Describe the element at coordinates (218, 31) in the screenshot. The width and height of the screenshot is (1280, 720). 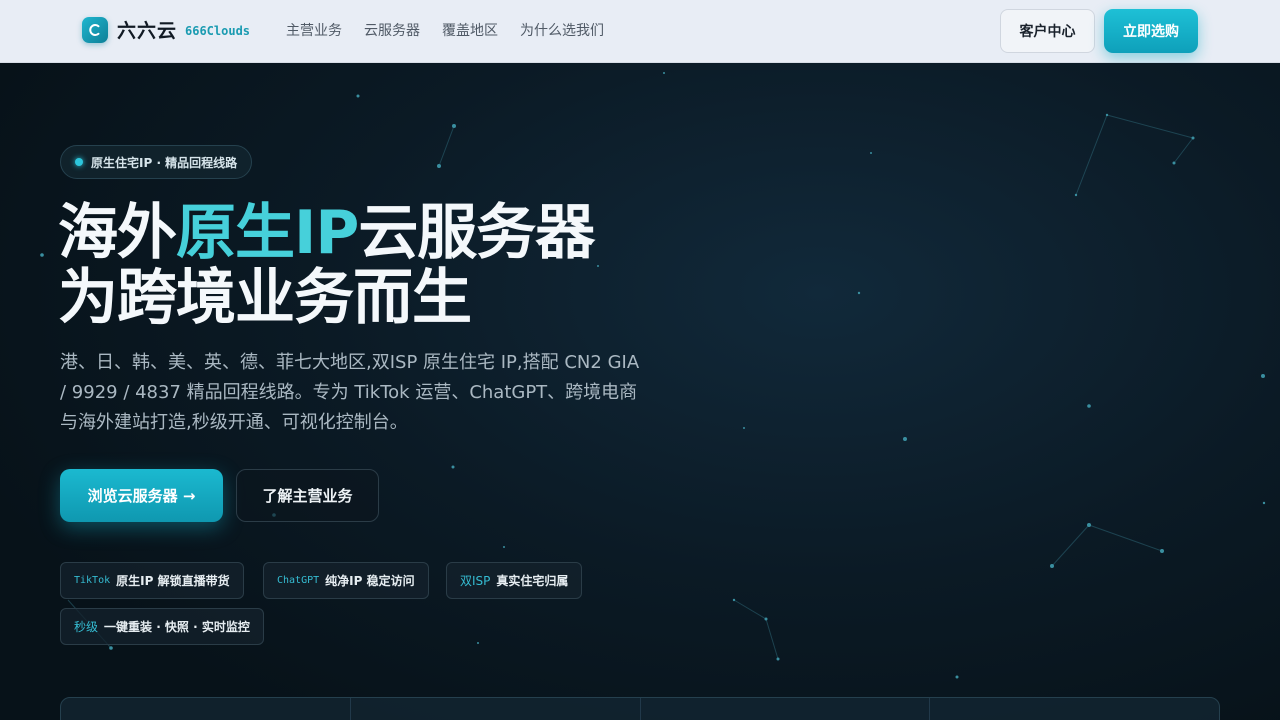
I see `brand-name-en: 666Clouds` at that location.